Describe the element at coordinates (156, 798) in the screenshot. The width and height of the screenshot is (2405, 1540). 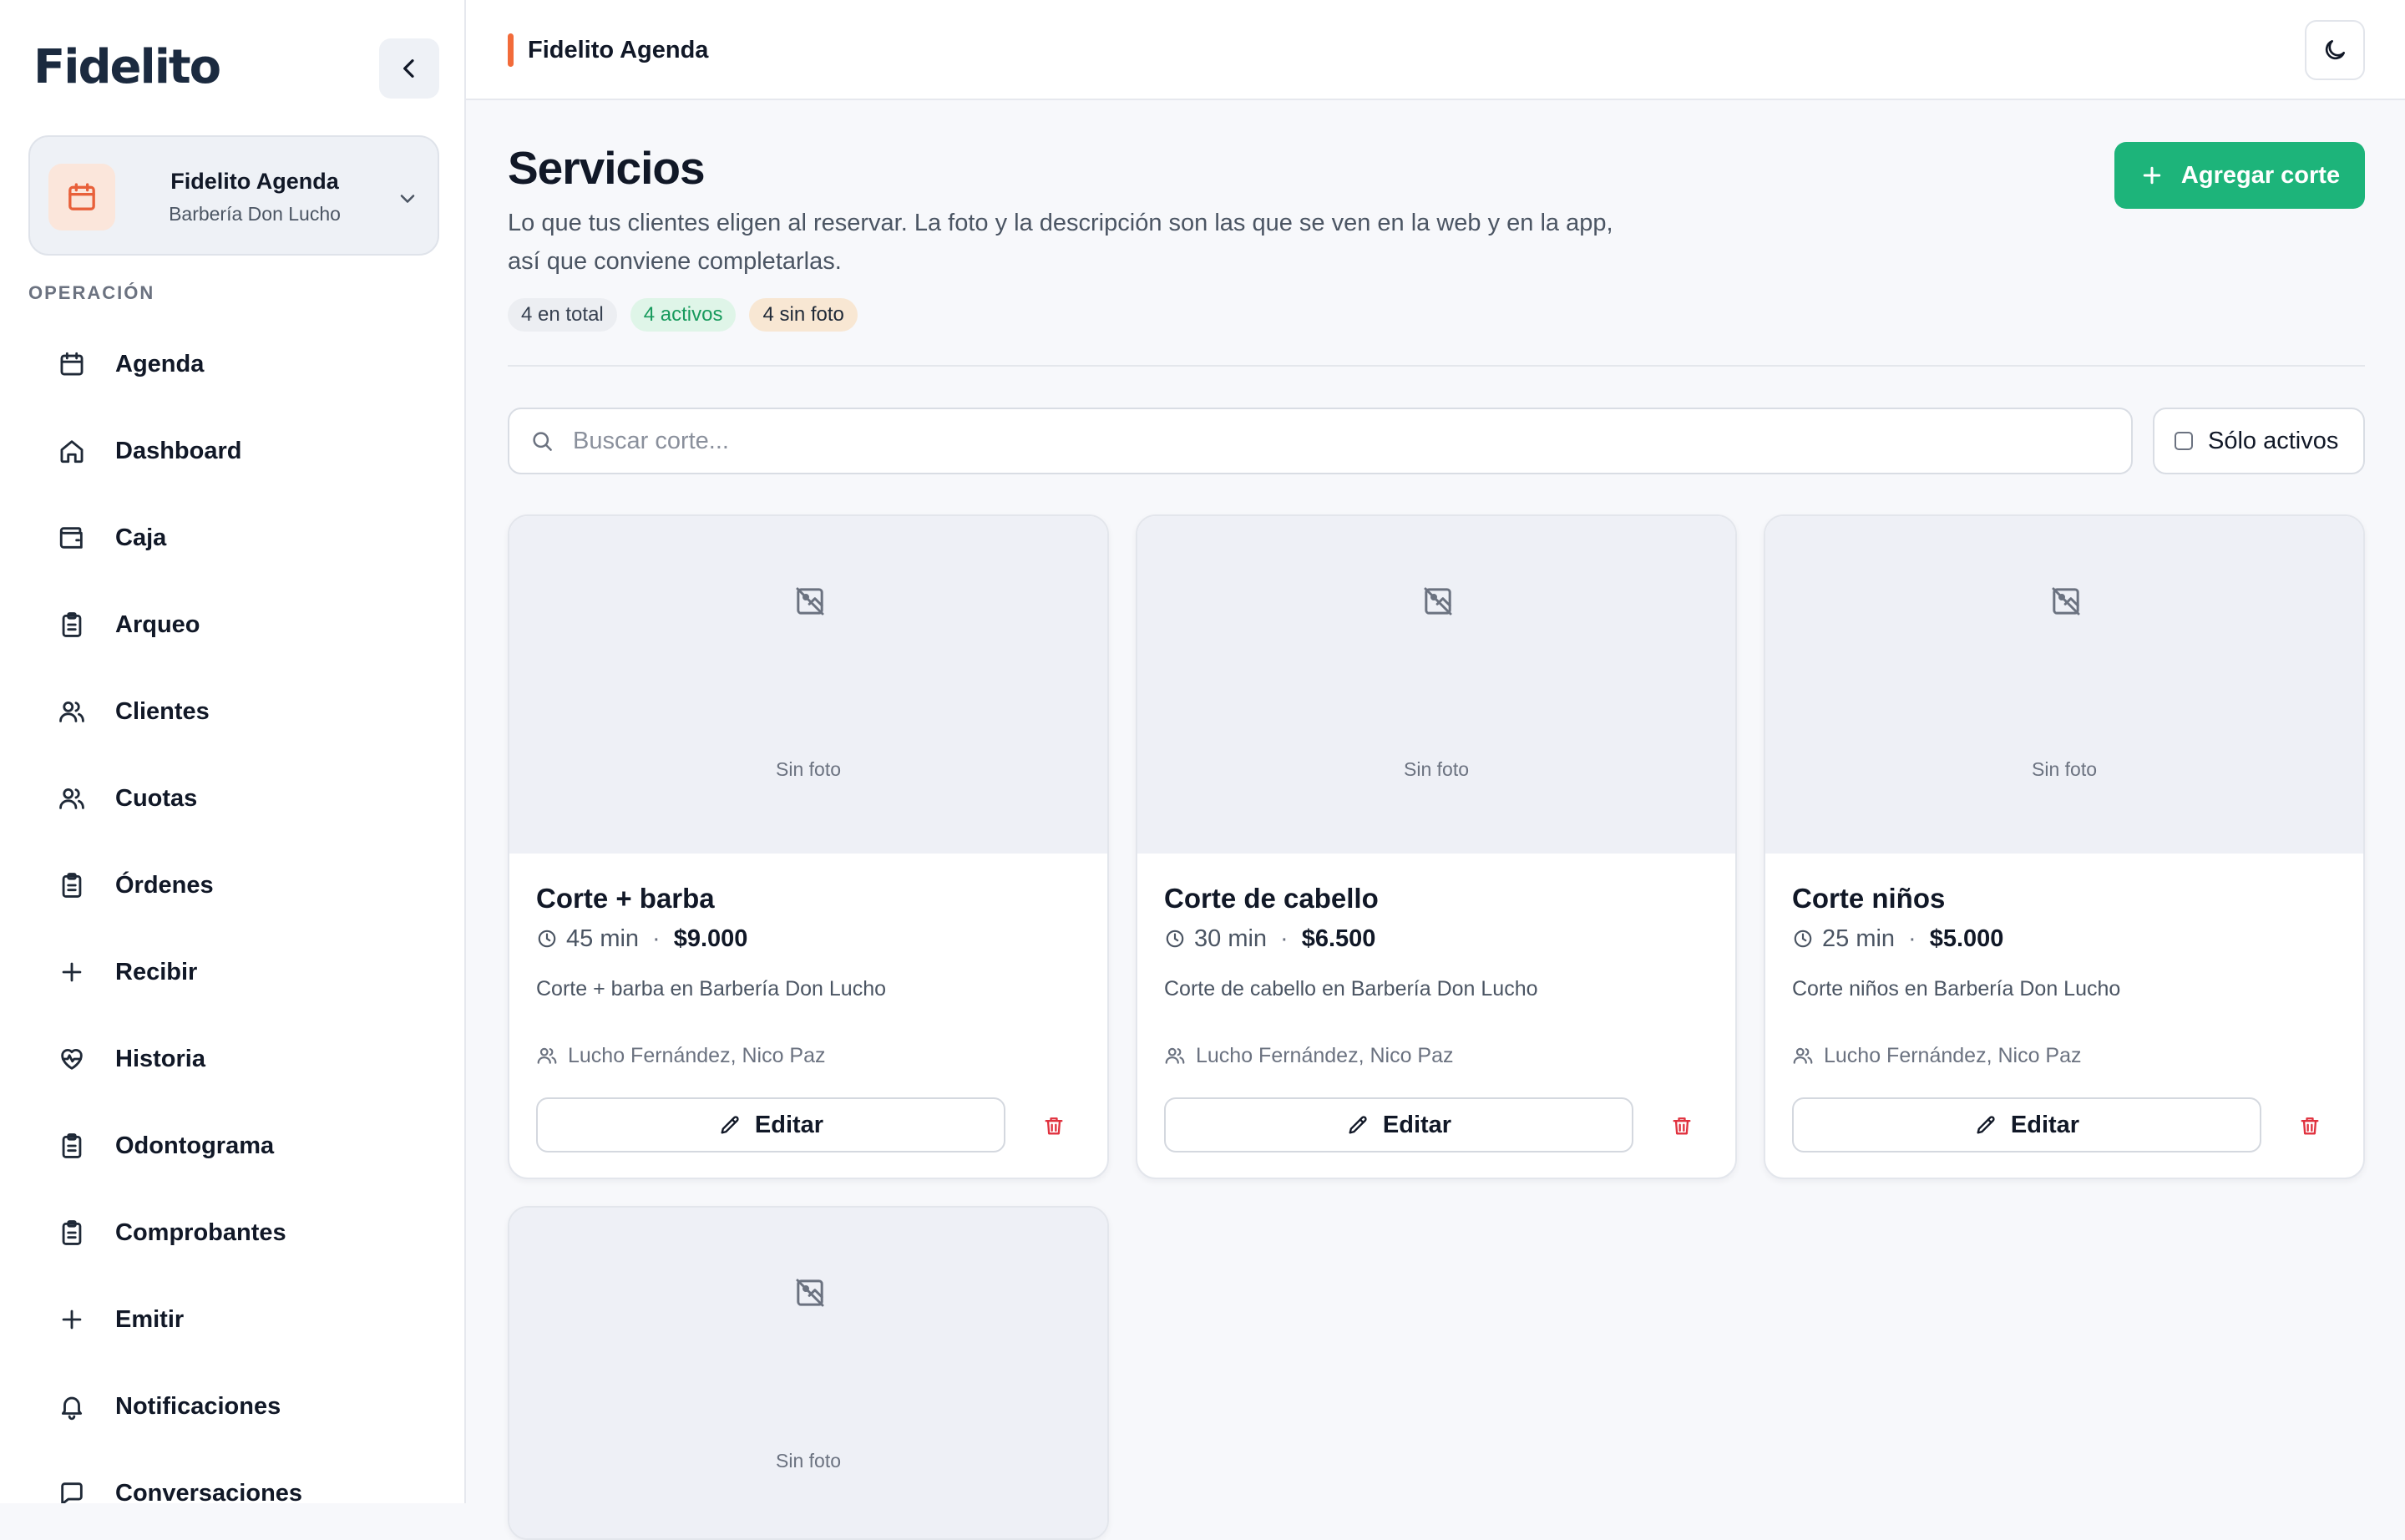
I see `sidebar-item-label: Cuotas` at that location.